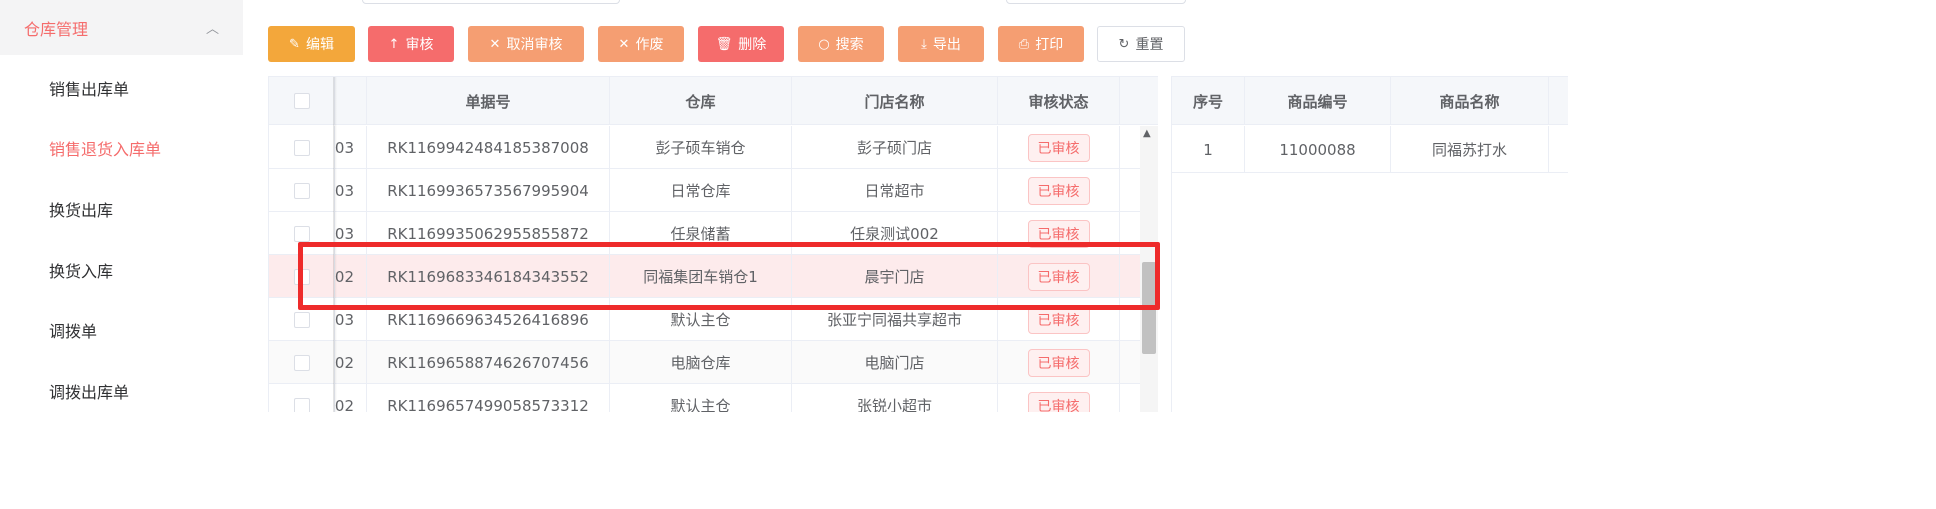  I want to click on row-warehouse: 日常仓库, so click(701, 190).